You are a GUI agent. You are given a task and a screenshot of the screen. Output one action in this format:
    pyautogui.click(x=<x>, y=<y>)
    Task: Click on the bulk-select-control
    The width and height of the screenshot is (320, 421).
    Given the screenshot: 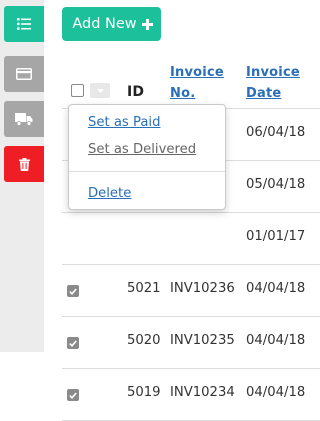 What is the action you would take?
    pyautogui.click(x=90, y=91)
    